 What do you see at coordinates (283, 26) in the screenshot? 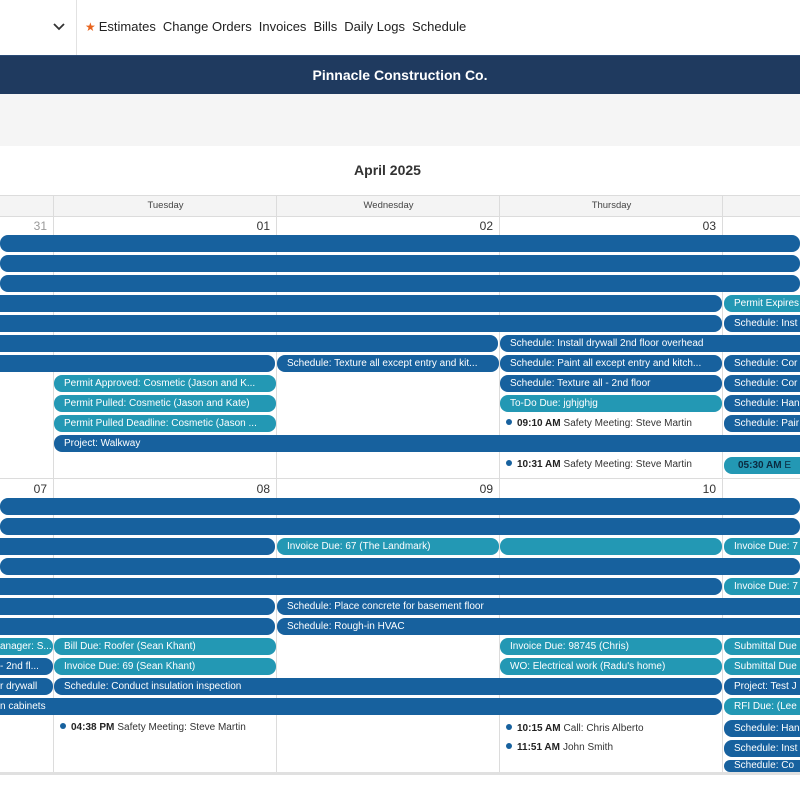
I see `nav-invoices: Invoices` at bounding box center [283, 26].